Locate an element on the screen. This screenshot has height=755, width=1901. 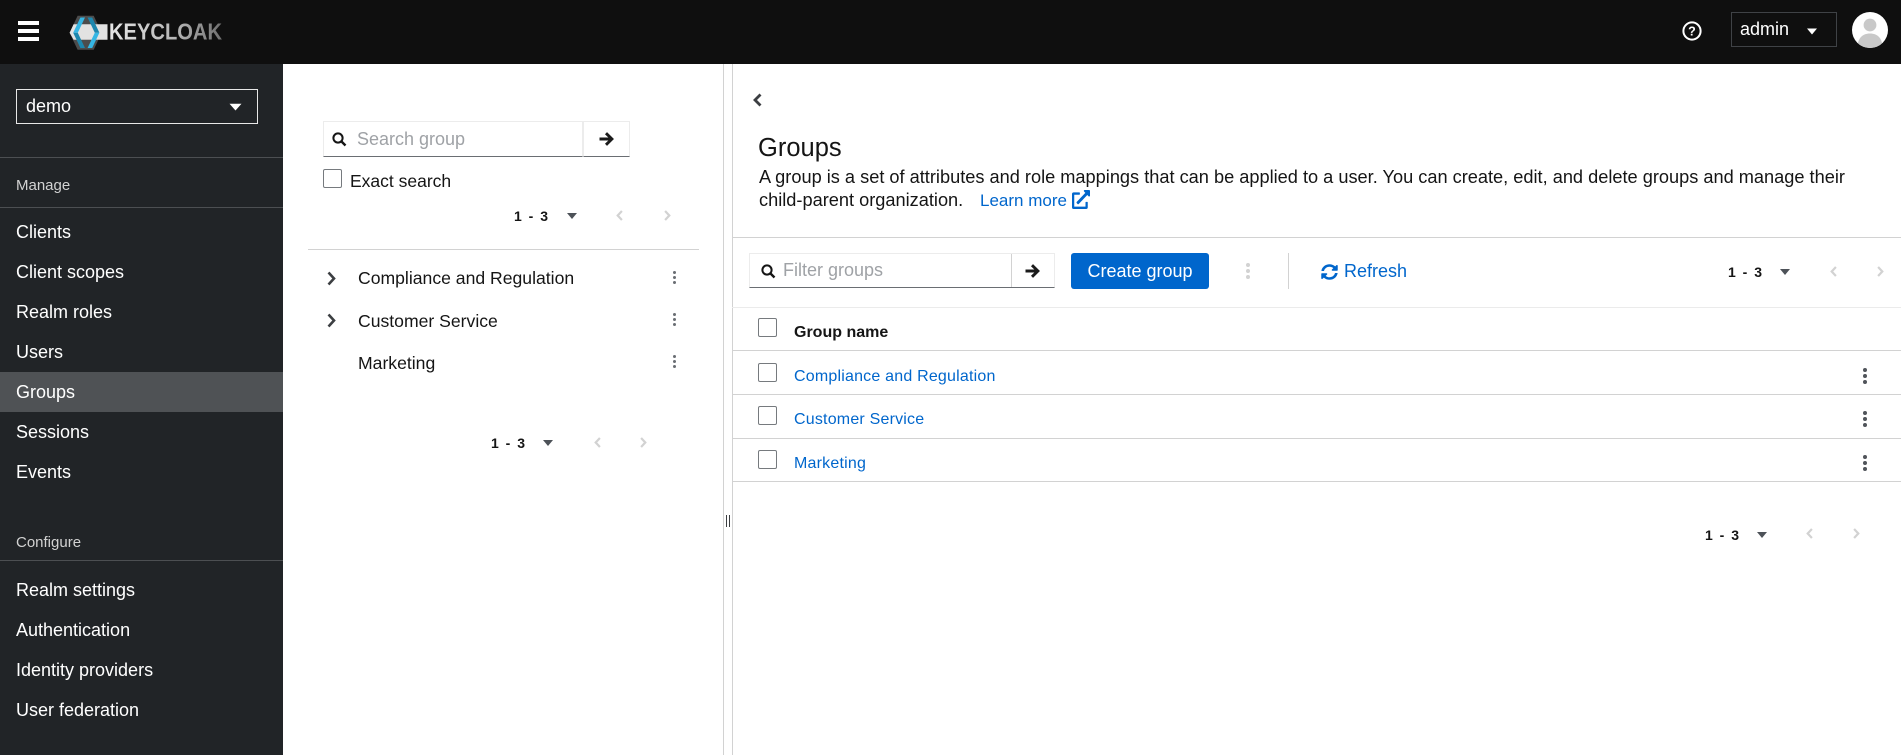
svg-text: KEYCLOAK is located at coordinates (165, 32).